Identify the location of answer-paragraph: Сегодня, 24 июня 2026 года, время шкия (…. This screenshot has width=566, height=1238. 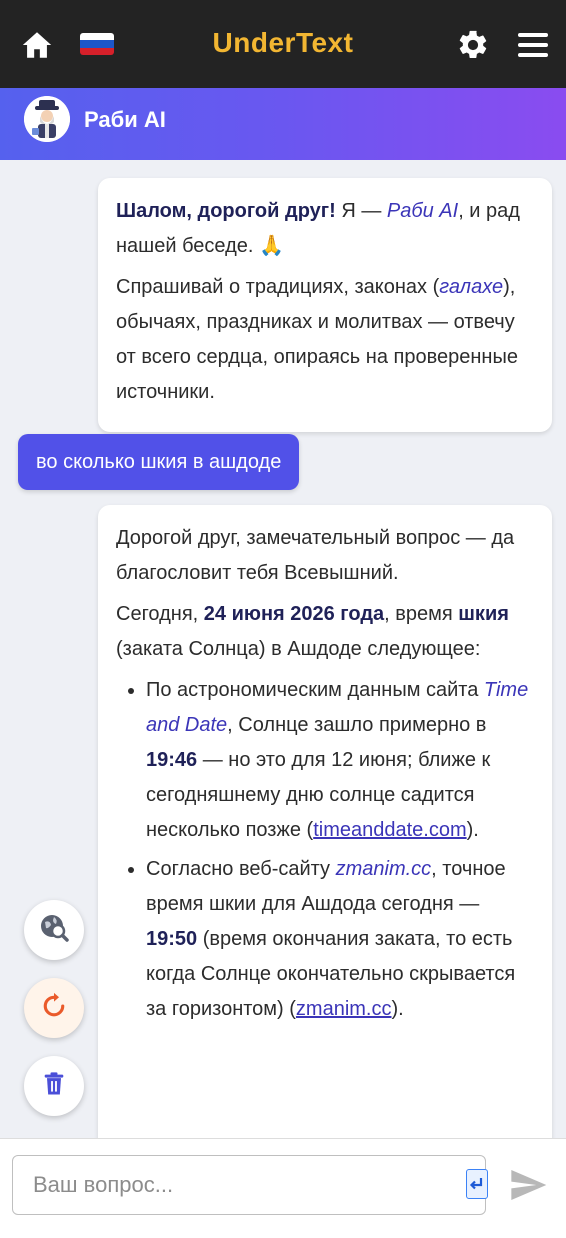
(325, 632).